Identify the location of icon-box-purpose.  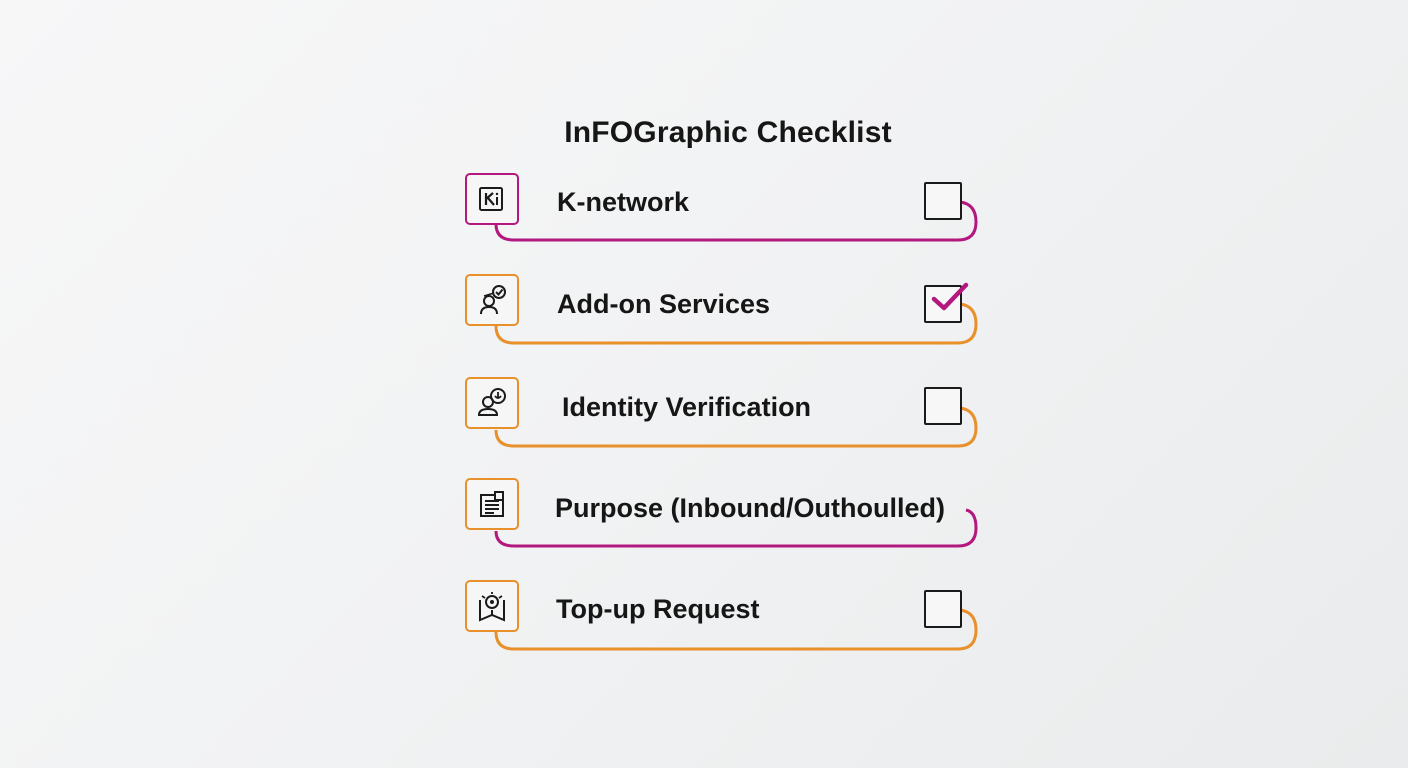
(492, 504).